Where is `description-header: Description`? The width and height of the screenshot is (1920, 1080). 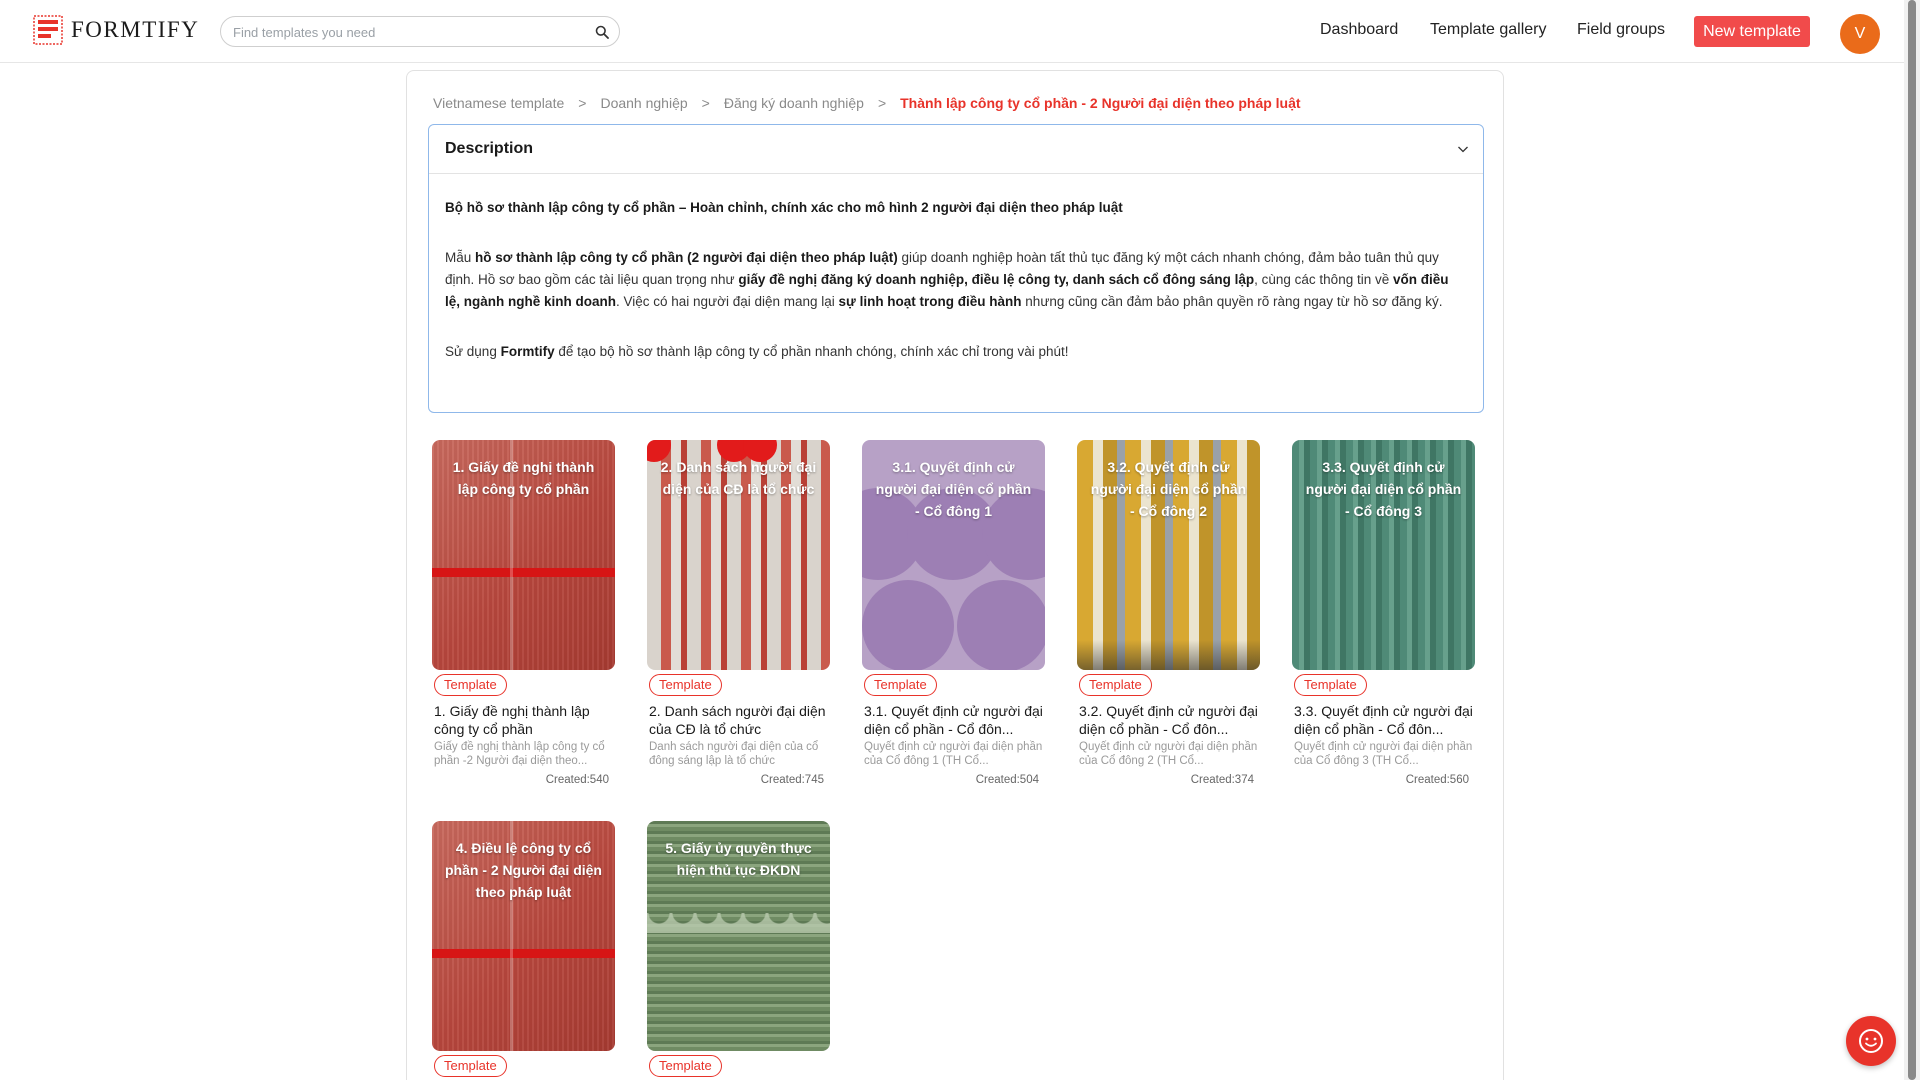 description-header: Description is located at coordinates (956, 149).